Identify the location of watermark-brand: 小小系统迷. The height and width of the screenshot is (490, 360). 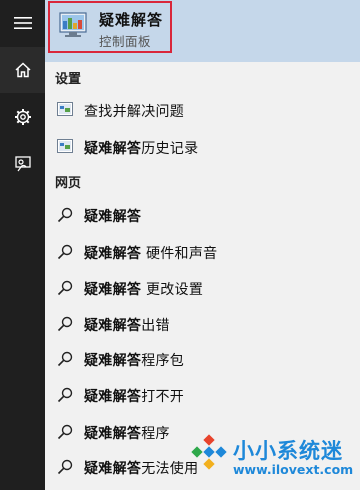
(288, 451).